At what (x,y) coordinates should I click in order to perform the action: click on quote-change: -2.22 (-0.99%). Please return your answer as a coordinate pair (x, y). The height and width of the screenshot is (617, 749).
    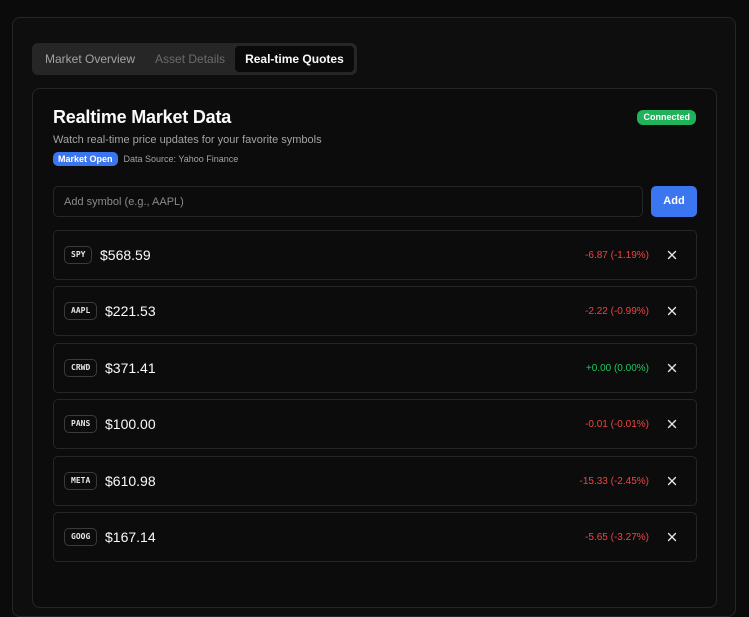
    Looking at the image, I should click on (617, 311).